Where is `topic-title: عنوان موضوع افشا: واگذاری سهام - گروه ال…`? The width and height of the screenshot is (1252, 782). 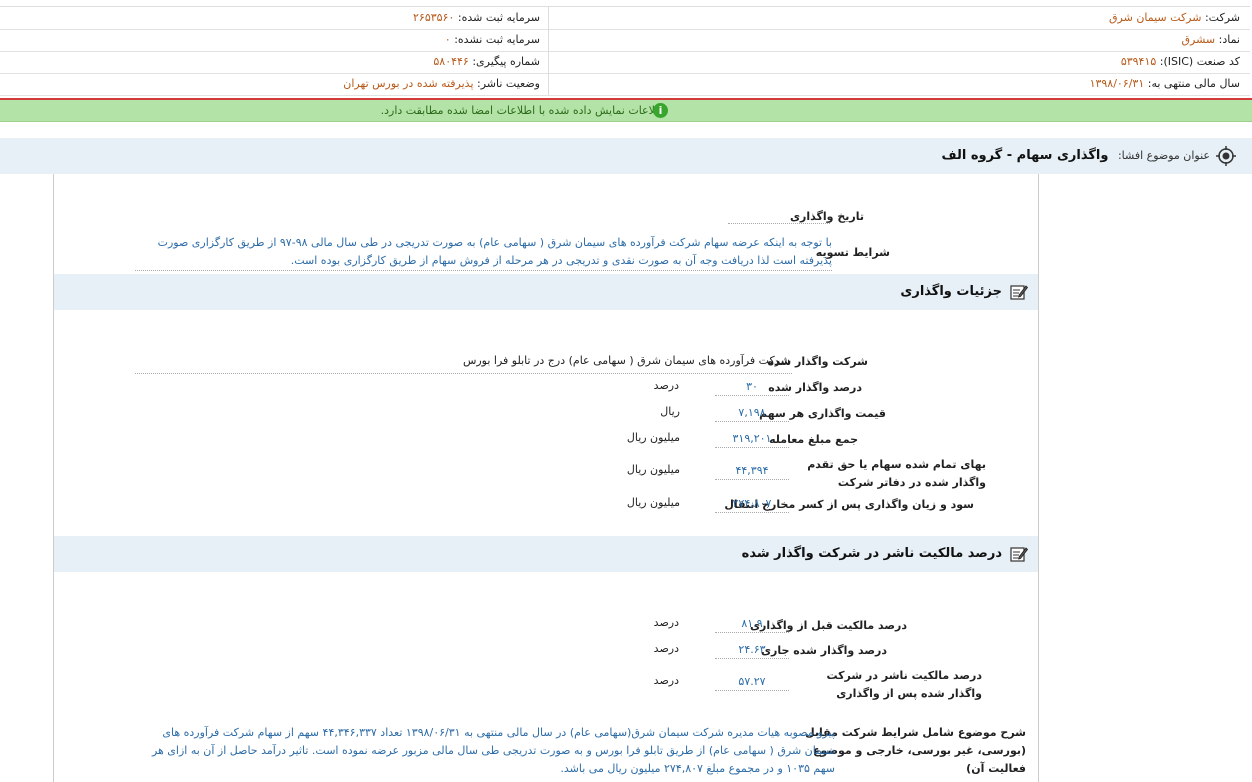 topic-title: عنوان موضوع افشا: واگذاری سهام - گروه ال… is located at coordinates (1075, 156).